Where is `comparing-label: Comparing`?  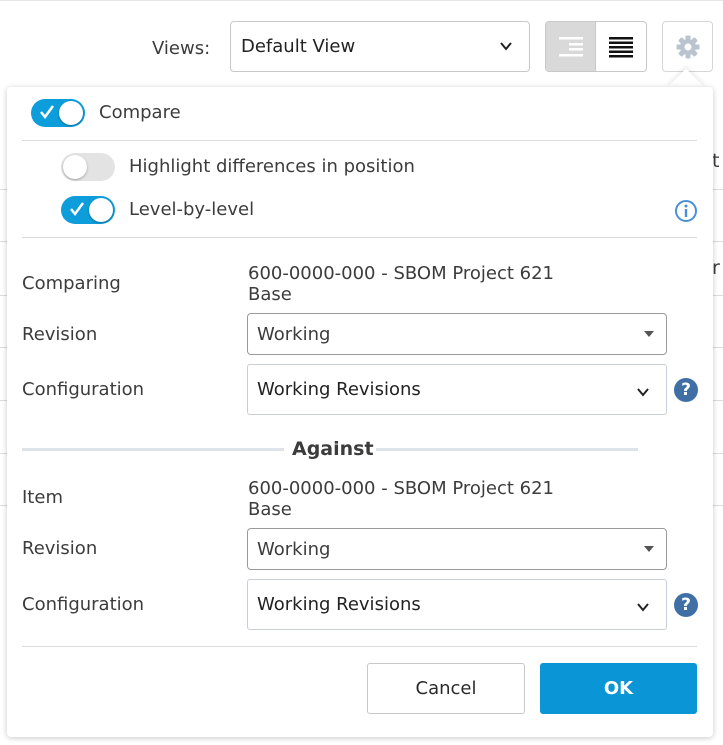 comparing-label: Comparing is located at coordinates (71, 283).